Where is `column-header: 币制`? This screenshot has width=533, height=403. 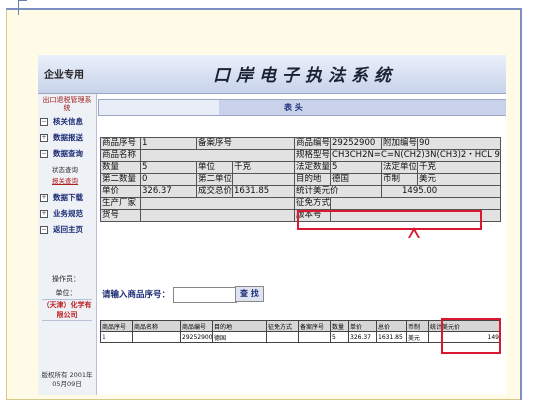 column-header: 币制 is located at coordinates (417, 326).